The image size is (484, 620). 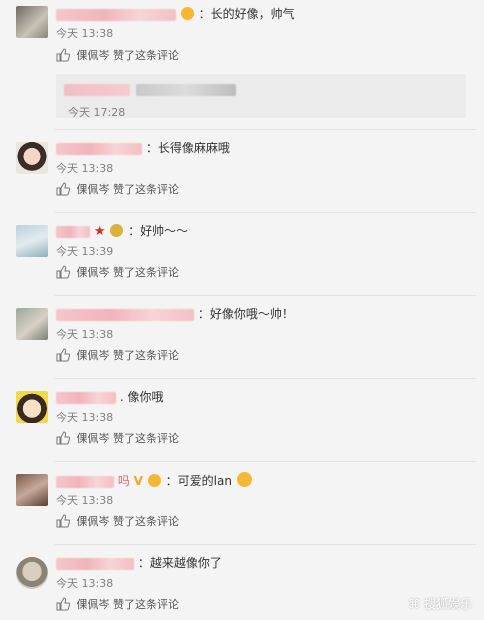 I want to click on v-badge-icon: V, so click(x=138, y=481).